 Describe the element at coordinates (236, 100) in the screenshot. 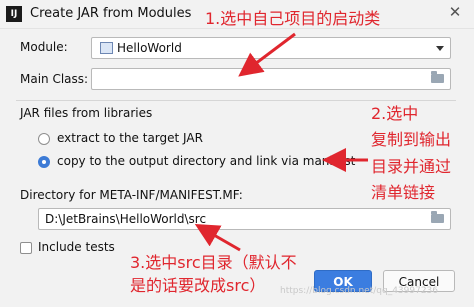

I see `separator` at that location.